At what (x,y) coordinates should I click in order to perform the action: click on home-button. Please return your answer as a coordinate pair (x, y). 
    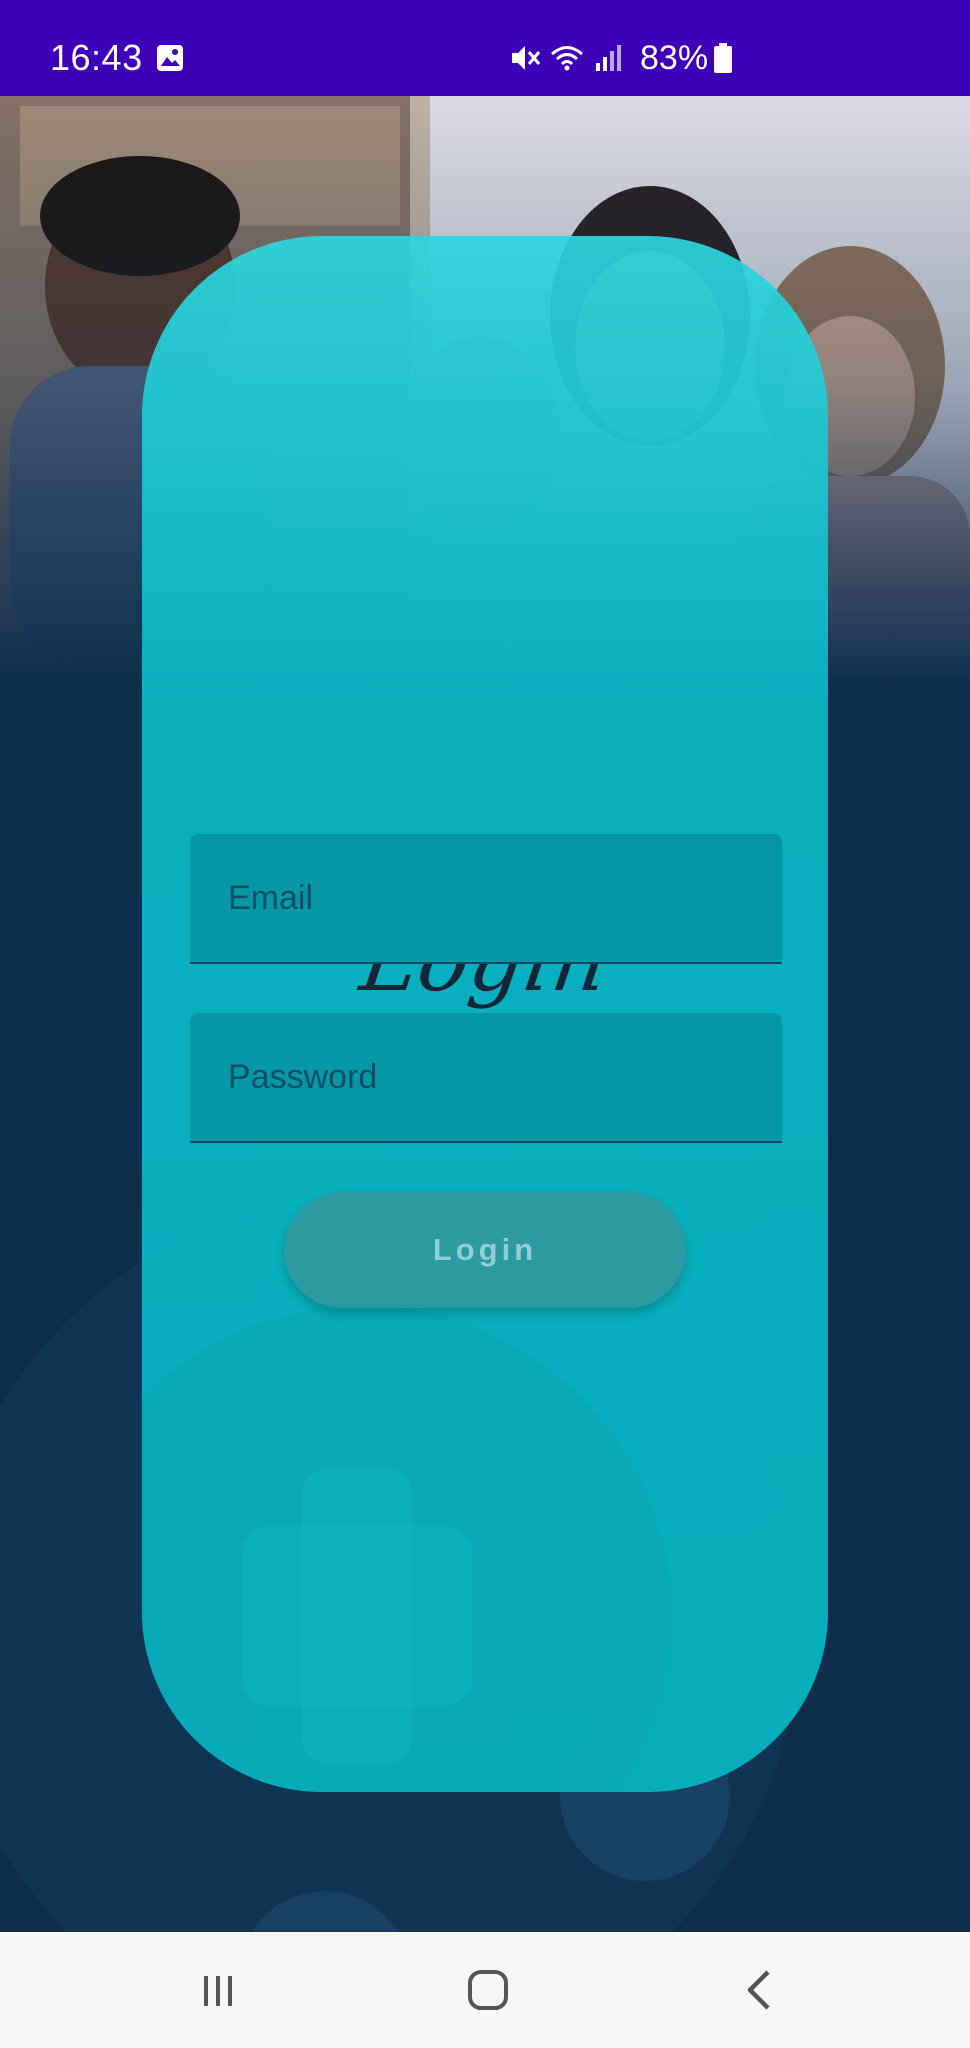
    Looking at the image, I should click on (488, 1990).